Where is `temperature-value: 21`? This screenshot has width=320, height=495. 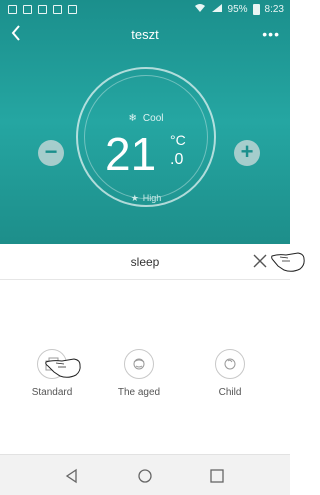 temperature-value: 21 is located at coordinates (131, 154).